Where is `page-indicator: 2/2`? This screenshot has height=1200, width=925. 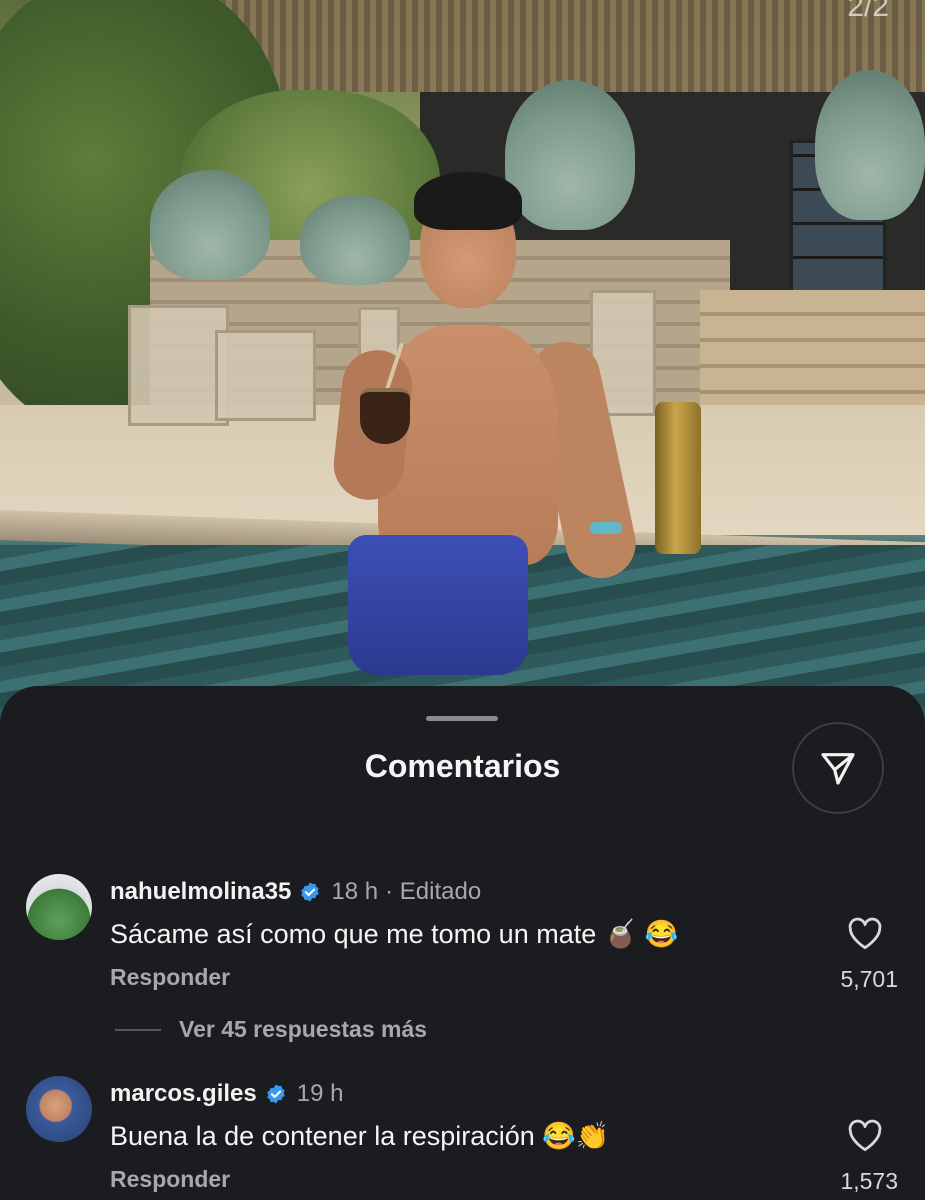 page-indicator: 2/2 is located at coordinates (868, 11).